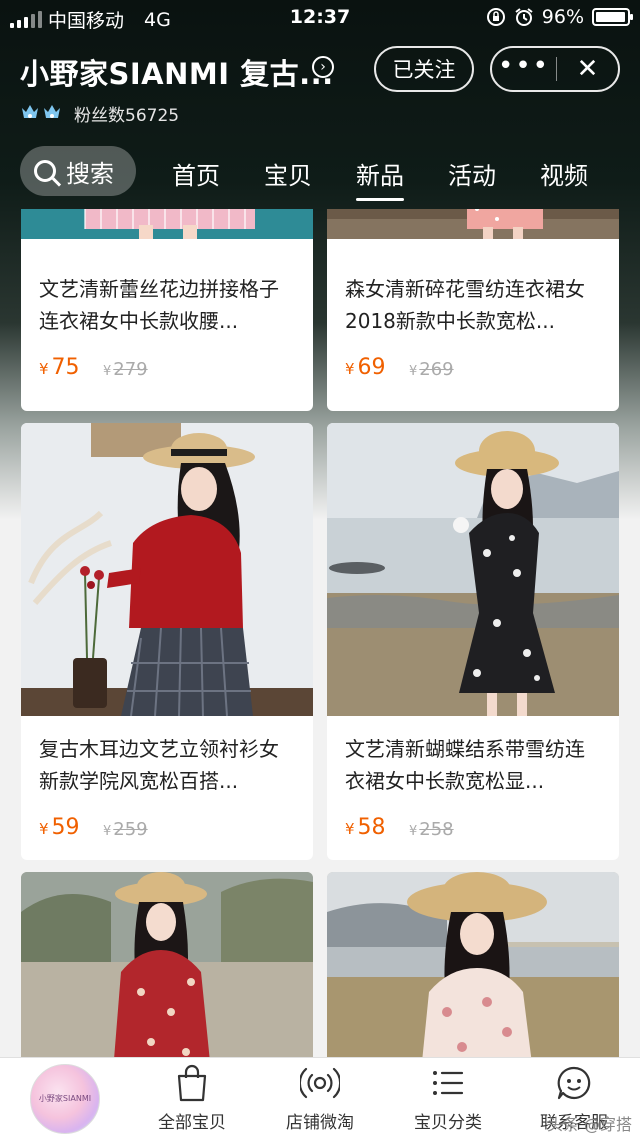 Image resolution: width=640 pixels, height=1139 pixels. I want to click on nav-label: 宝贝分类, so click(448, 1123).